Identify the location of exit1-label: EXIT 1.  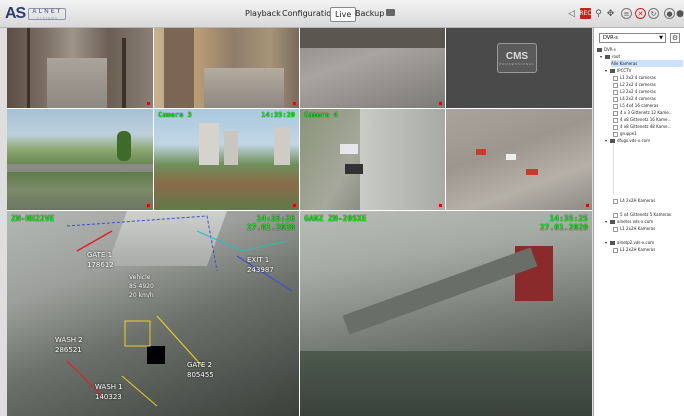
(258, 260).